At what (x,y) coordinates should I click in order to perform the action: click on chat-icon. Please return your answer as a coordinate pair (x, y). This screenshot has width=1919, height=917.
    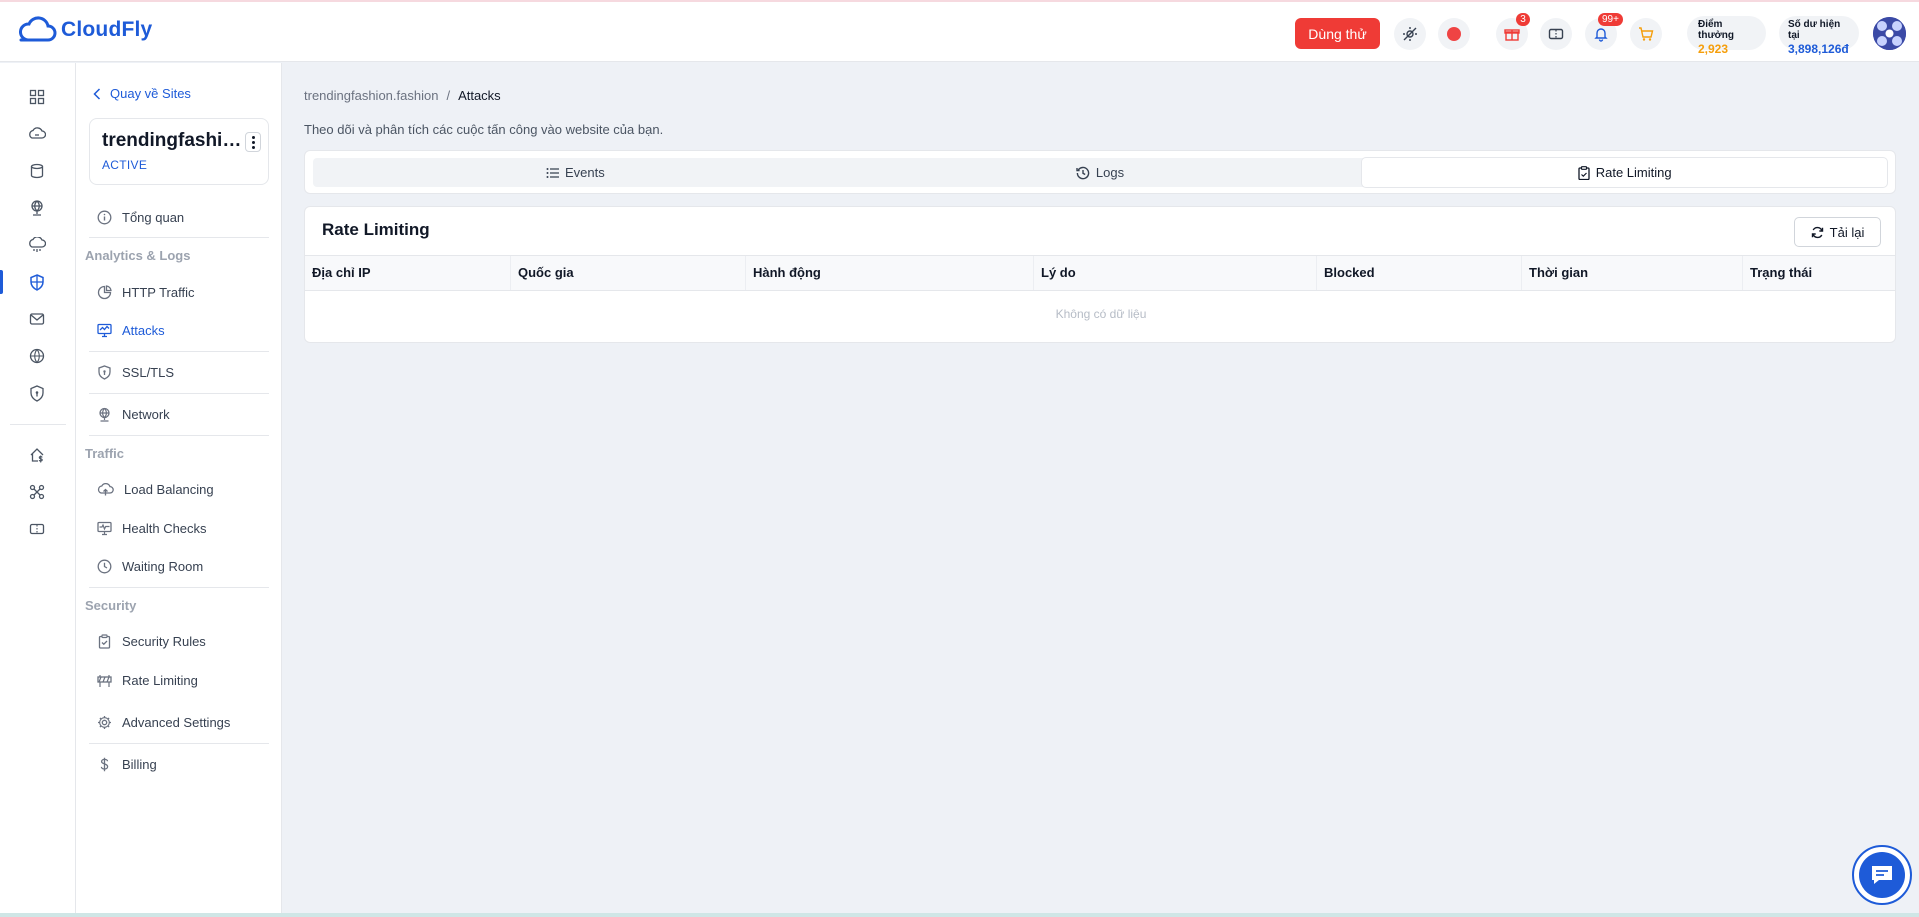
    Looking at the image, I should click on (1882, 875).